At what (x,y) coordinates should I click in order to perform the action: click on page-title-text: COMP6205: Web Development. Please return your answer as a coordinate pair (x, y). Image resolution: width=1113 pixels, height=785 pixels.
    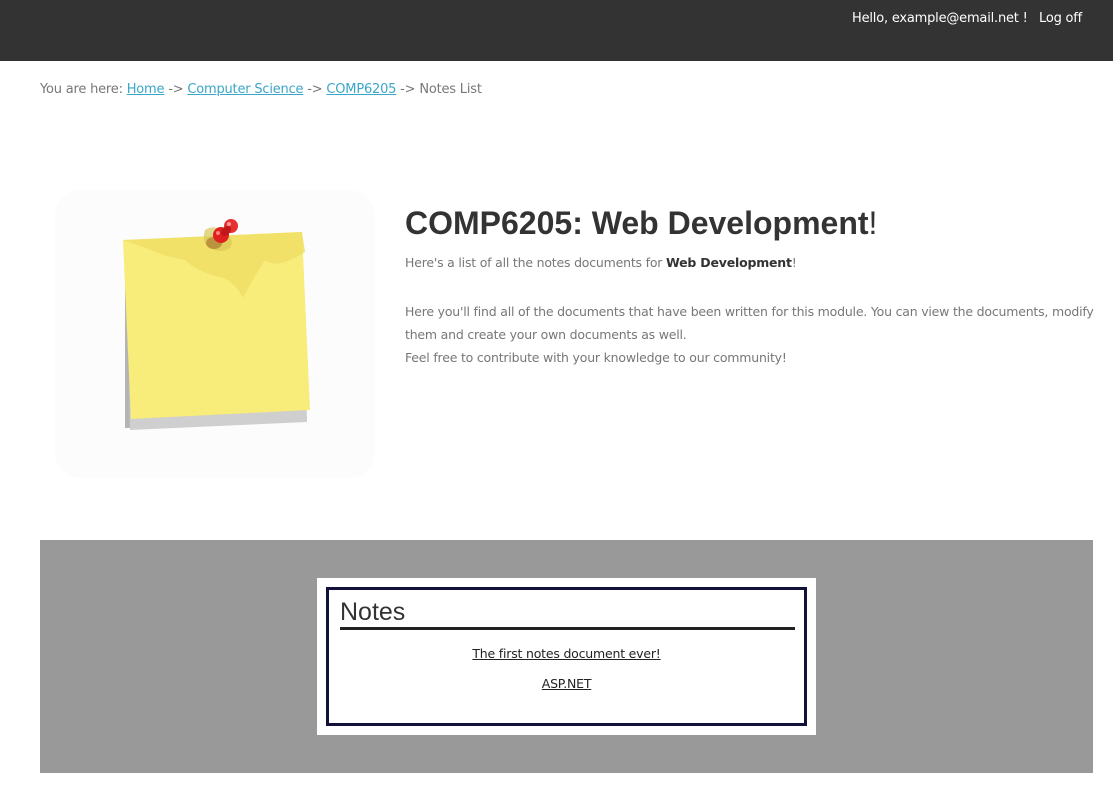
    Looking at the image, I should click on (637, 223).